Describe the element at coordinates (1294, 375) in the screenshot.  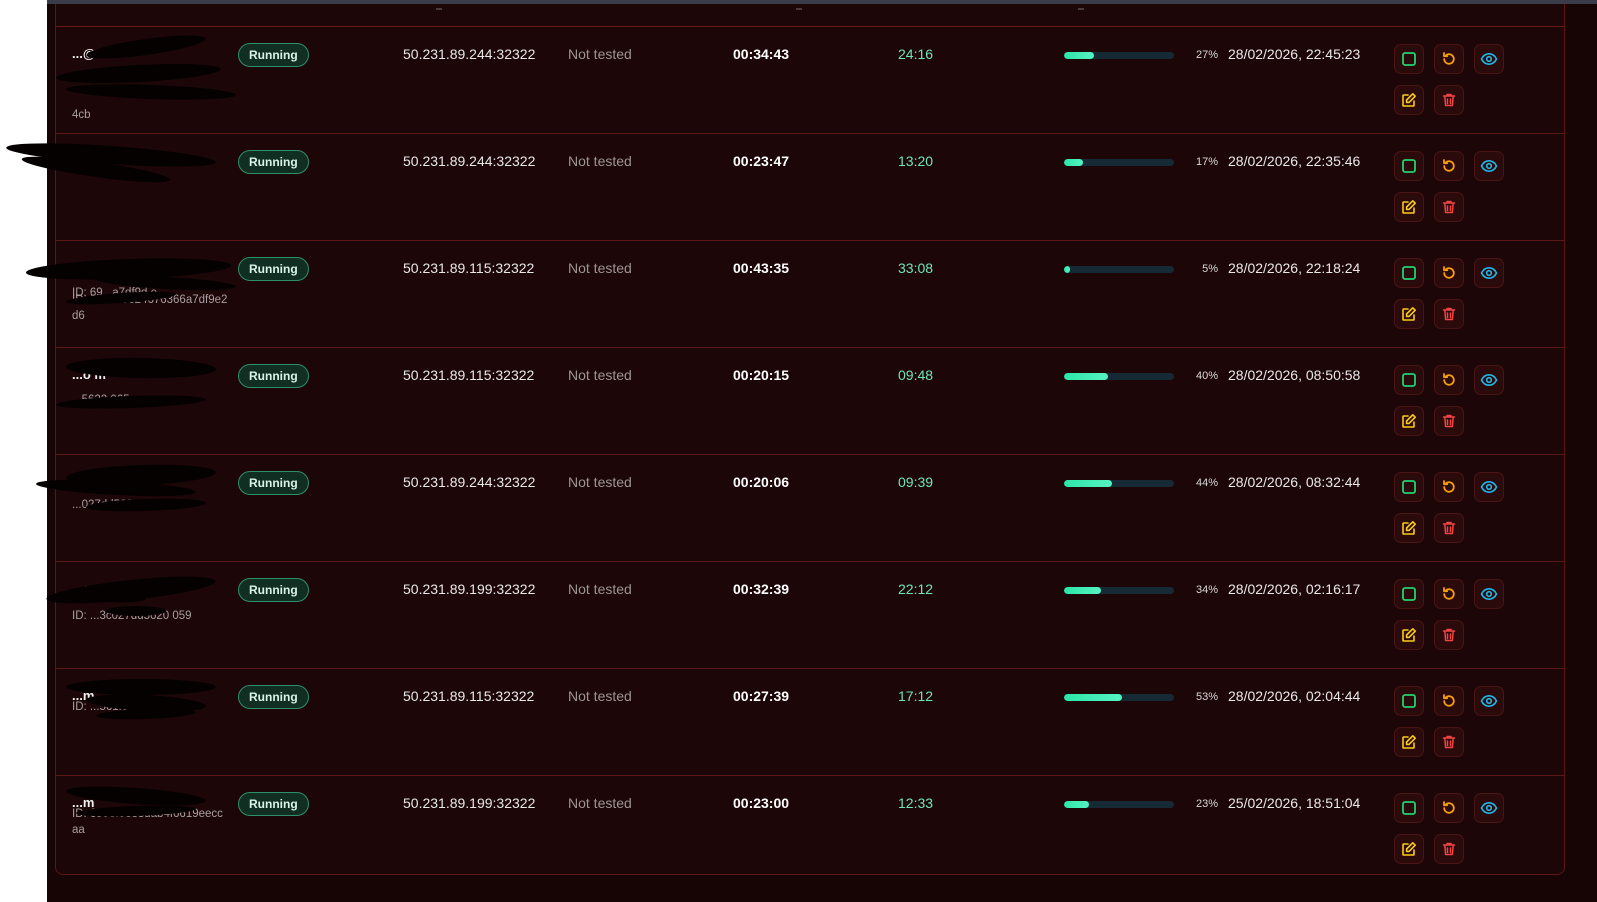
I see `created-timestamp: 28/02/2026, 08:50:58` at that location.